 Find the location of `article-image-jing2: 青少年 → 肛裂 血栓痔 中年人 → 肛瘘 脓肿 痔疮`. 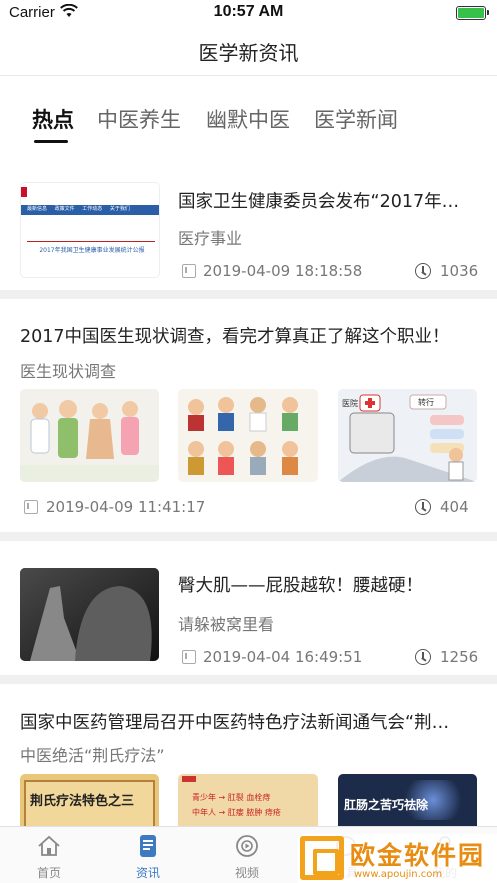

article-image-jing2: 青少年 → 肛裂 血栓痔 中年人 → 肛瘘 脓肿 痔疮 is located at coordinates (248, 800).